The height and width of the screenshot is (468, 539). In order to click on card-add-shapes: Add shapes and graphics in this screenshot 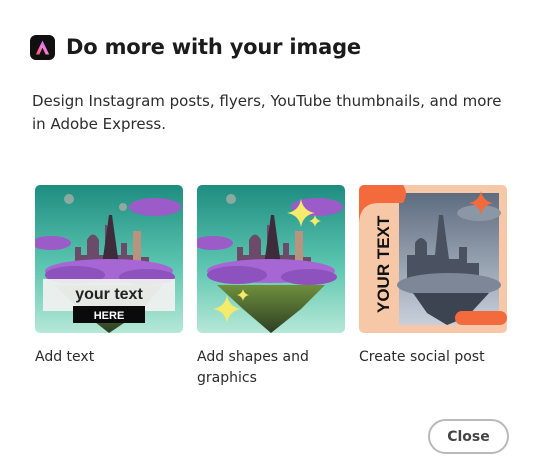, I will do `click(271, 287)`.